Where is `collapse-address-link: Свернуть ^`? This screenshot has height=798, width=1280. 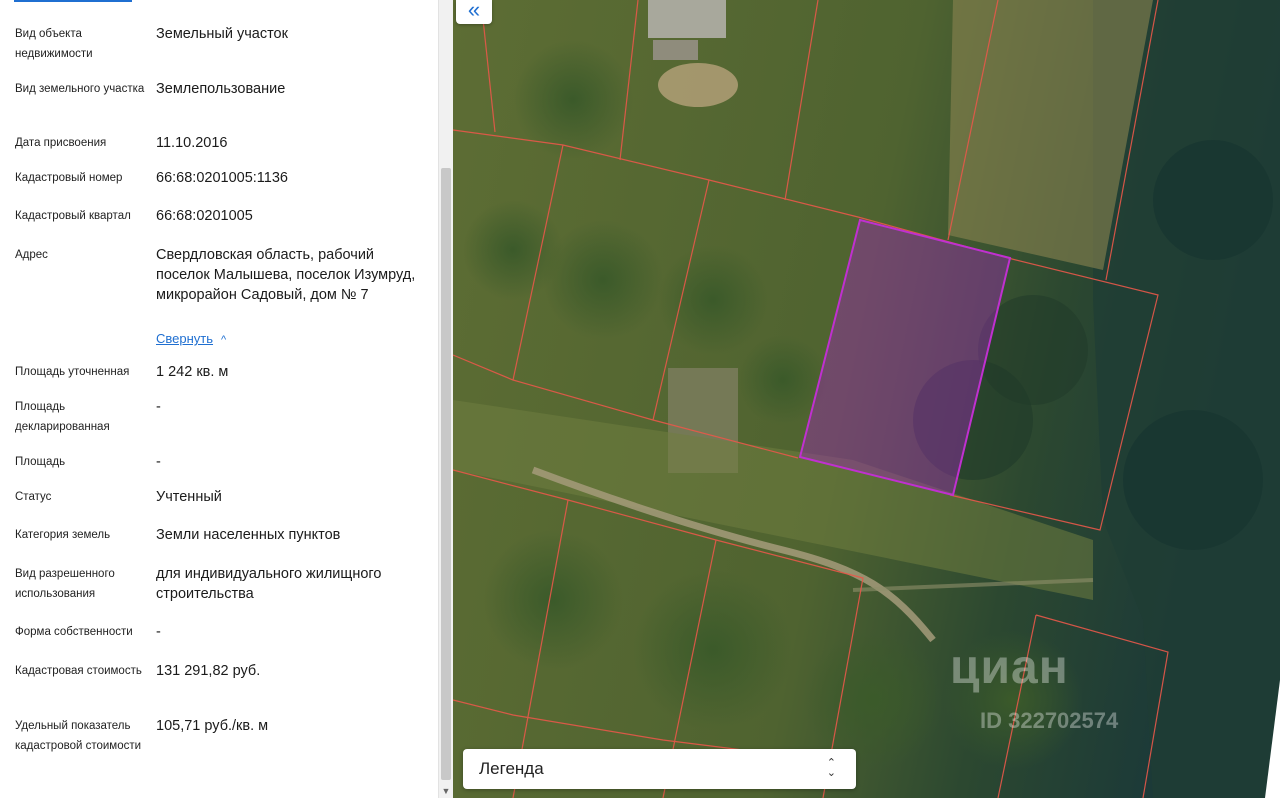 collapse-address-link: Свернуть ^ is located at coordinates (191, 339).